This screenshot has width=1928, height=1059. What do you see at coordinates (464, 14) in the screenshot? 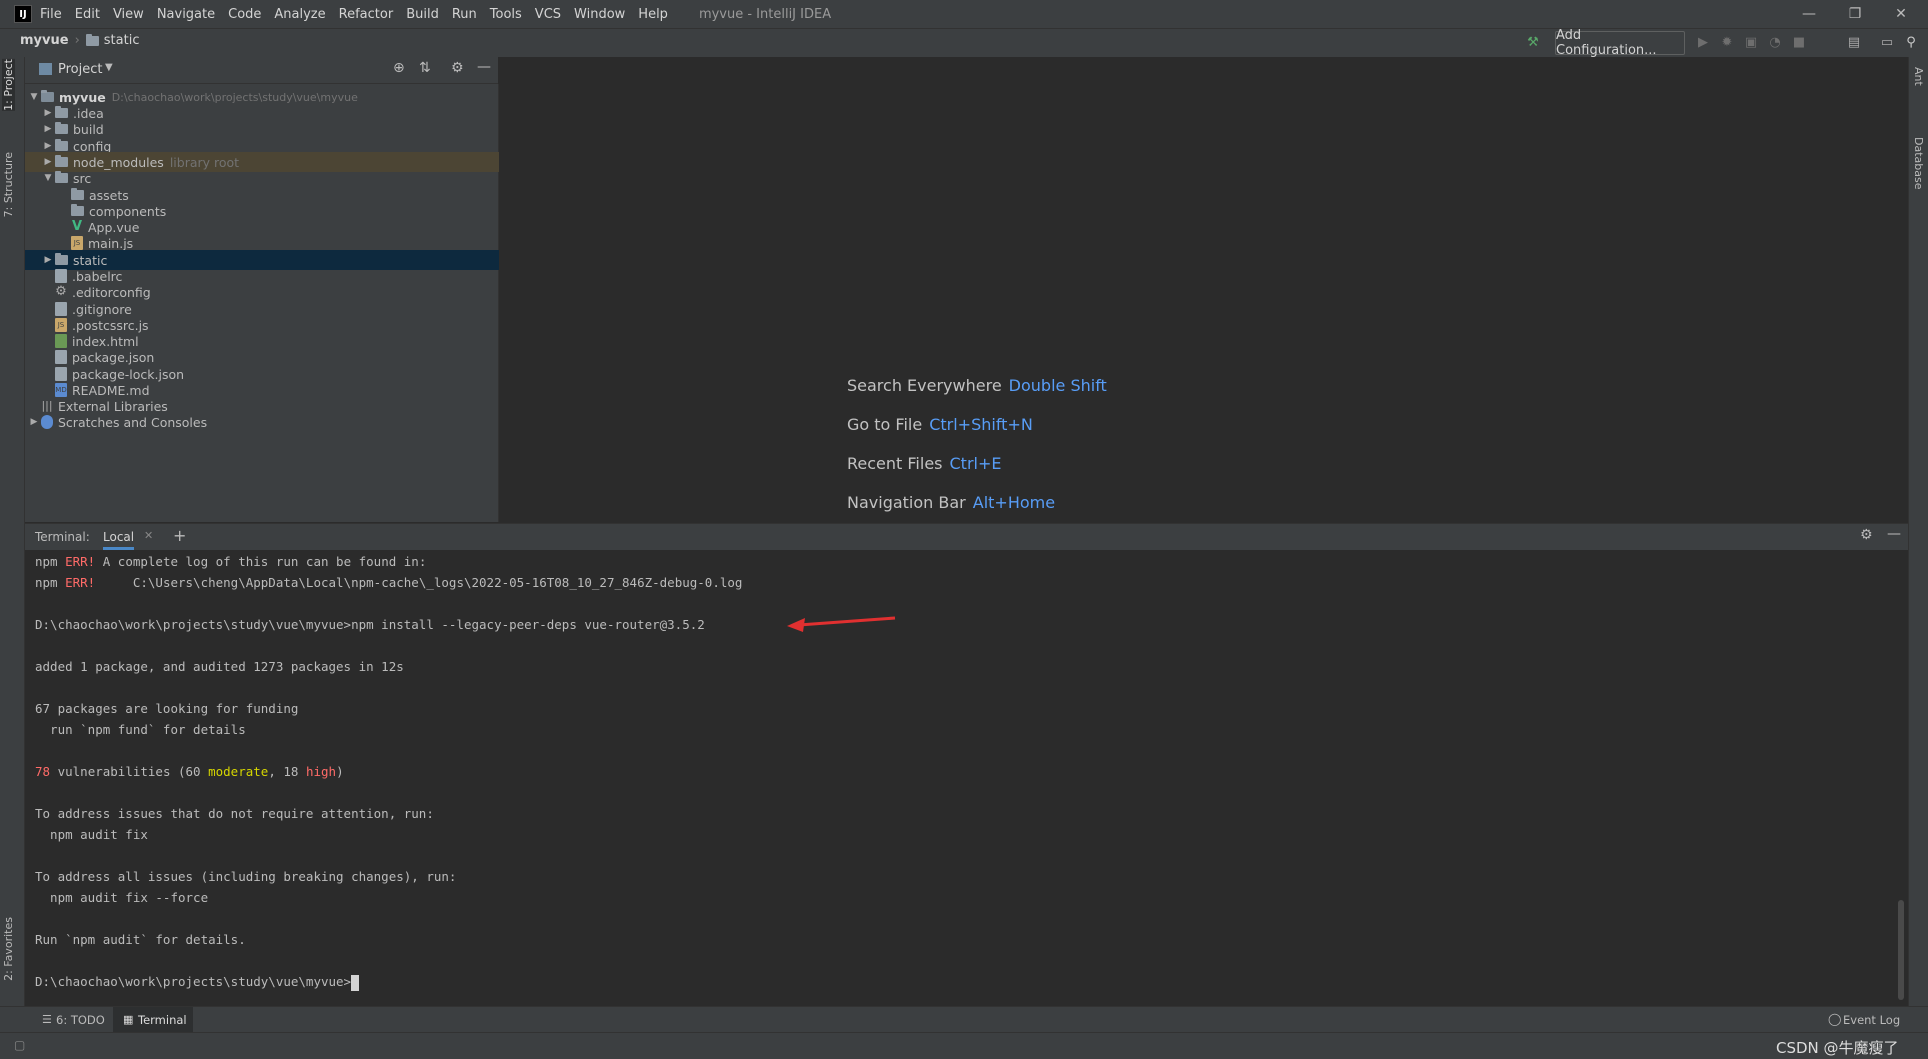
I see `menu-run: Run` at bounding box center [464, 14].